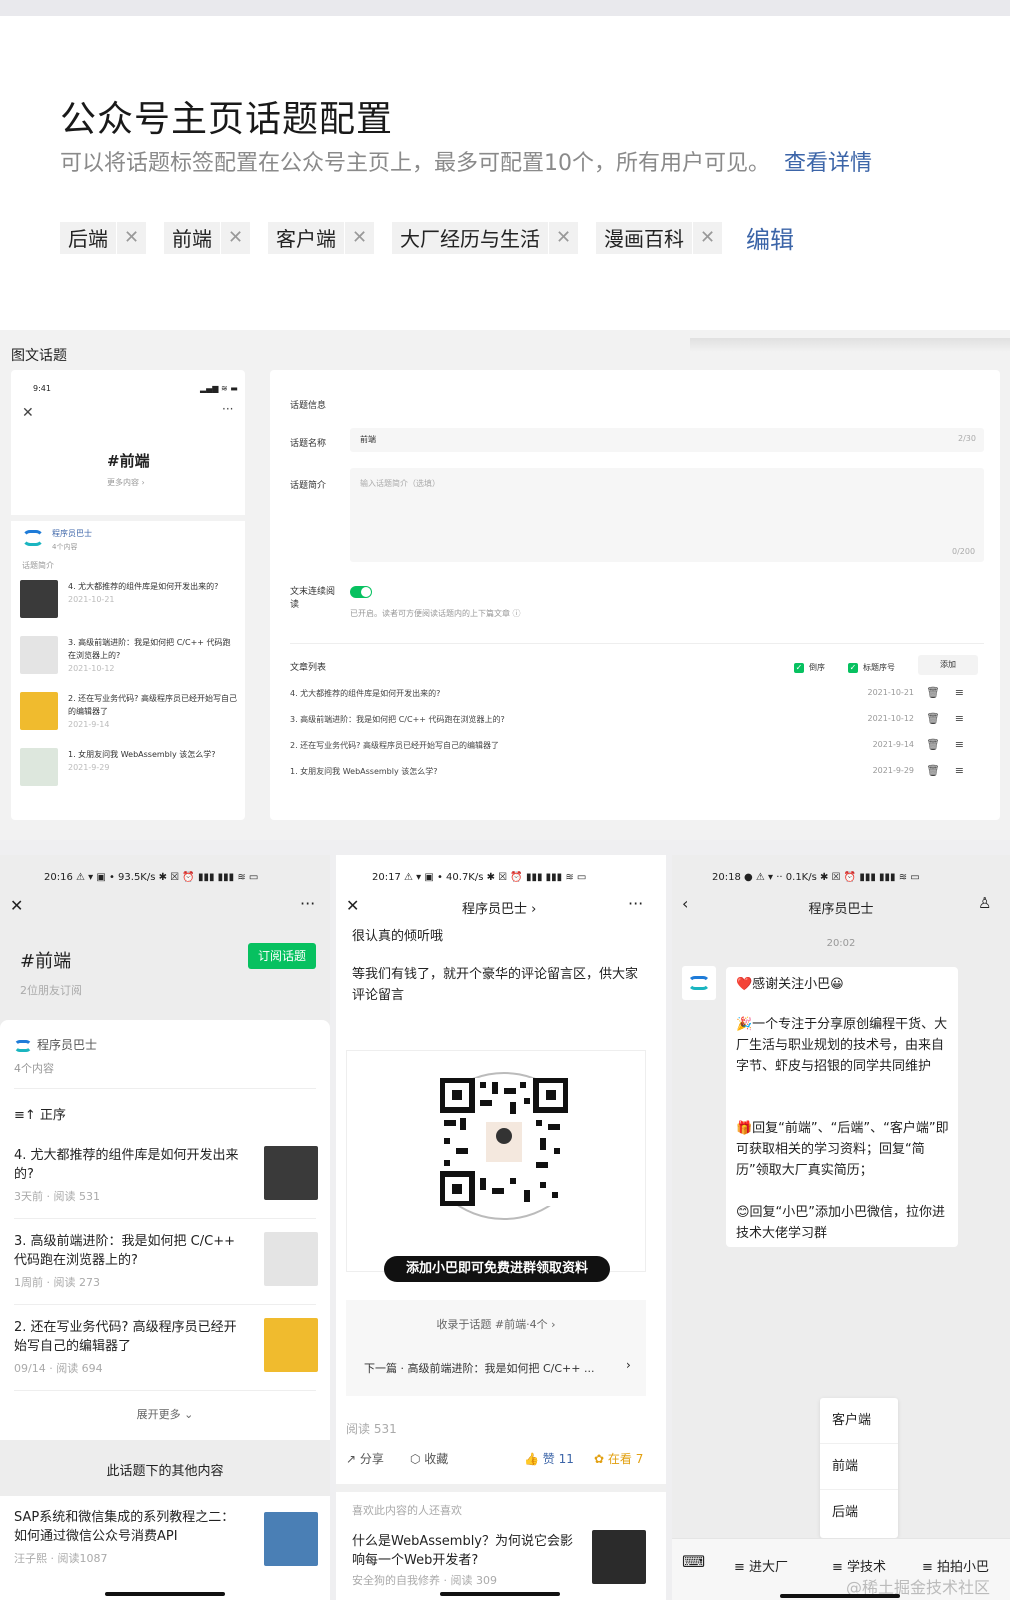 The width and height of the screenshot is (1010, 1600). Describe the element at coordinates (130, 606) in the screenshot. I see `list-item: 4. 尤大都推荐的组件库是如何开发出来的? 2021-10-21` at that location.